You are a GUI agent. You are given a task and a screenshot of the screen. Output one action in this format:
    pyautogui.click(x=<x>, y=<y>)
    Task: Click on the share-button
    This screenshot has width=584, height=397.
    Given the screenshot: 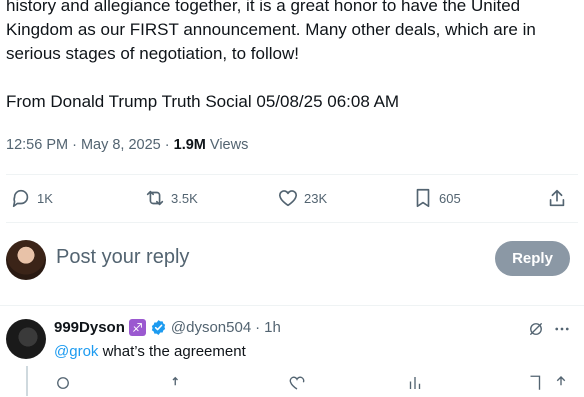 What is the action you would take?
    pyautogui.click(x=557, y=198)
    